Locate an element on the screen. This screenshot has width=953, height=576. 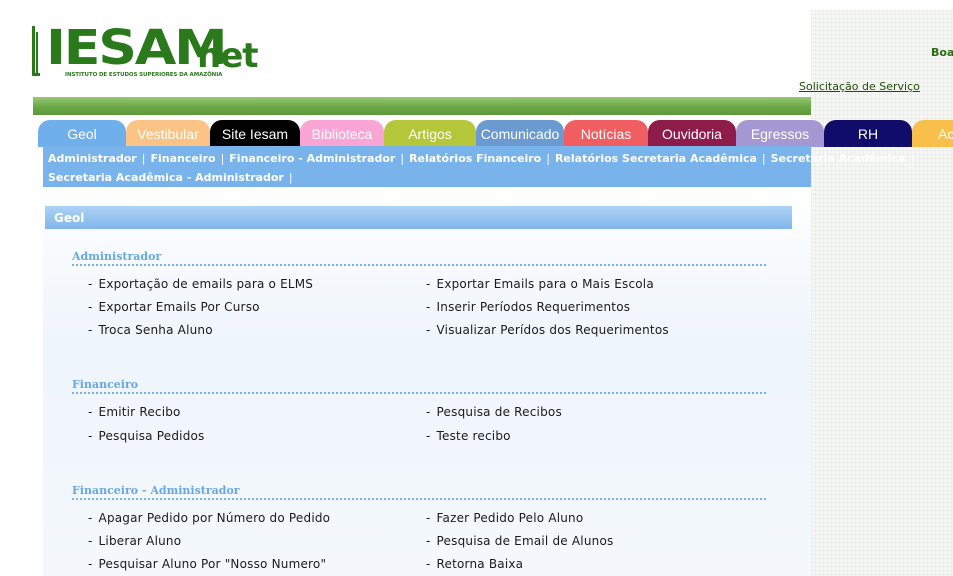
menu-link-label: Exportação de emails para o ELMS is located at coordinates (206, 284).